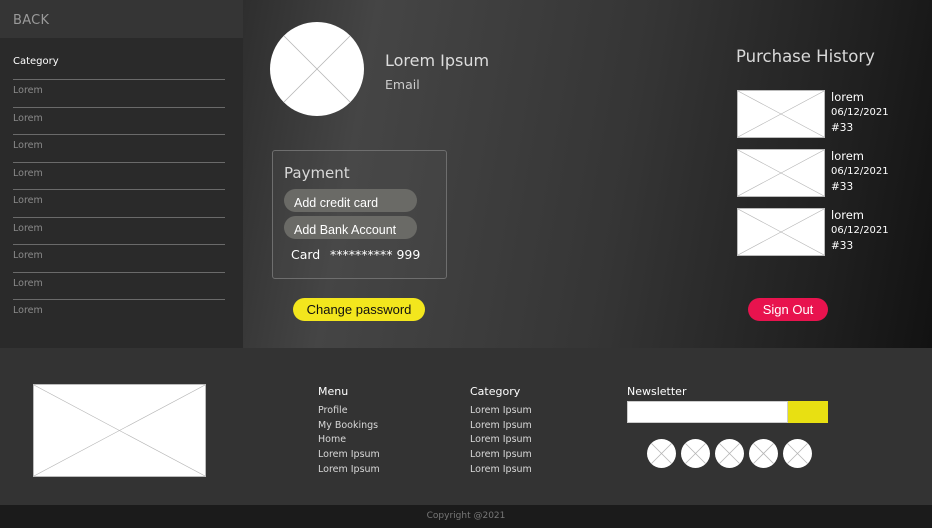  I want to click on payment-title: Payment, so click(317, 173).